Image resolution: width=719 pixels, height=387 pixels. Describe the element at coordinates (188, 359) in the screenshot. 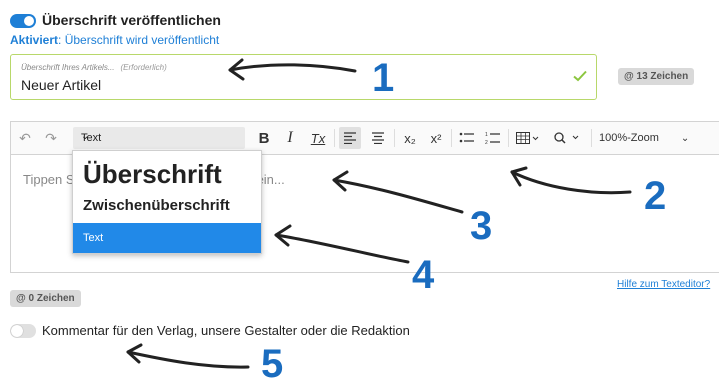

I see `arrow-5-icon` at that location.